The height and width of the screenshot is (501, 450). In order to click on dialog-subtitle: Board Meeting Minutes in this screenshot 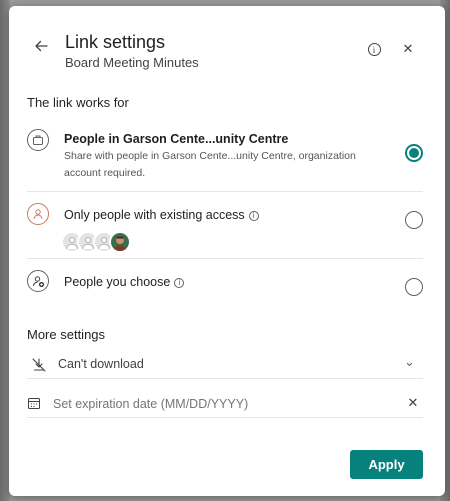, I will do `click(132, 62)`.